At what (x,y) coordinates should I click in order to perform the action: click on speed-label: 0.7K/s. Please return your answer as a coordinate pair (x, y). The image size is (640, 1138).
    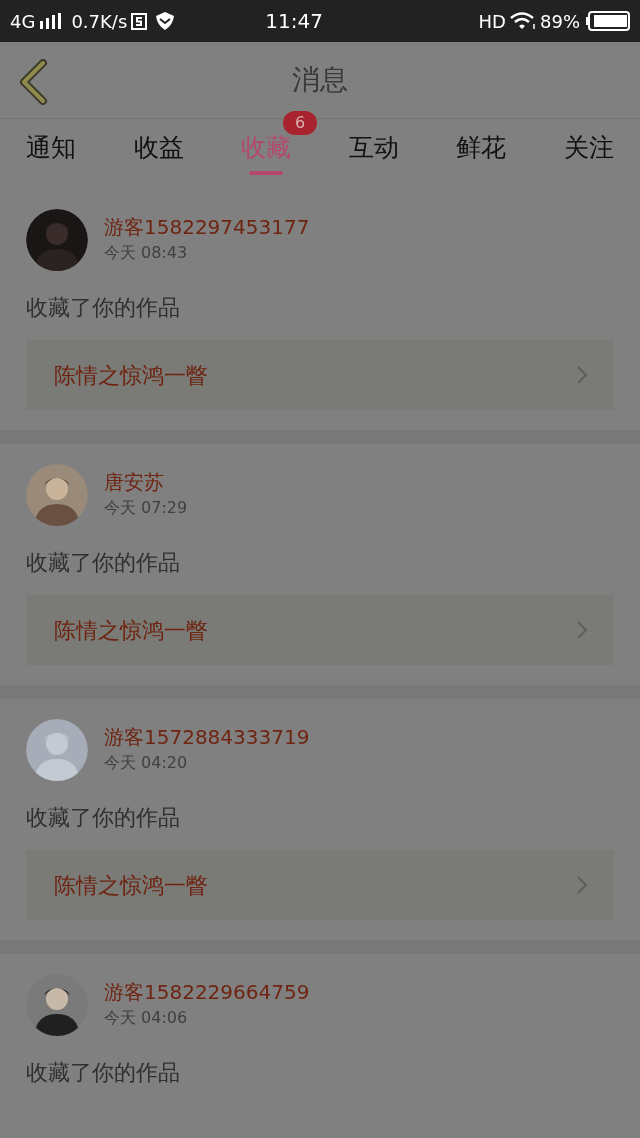
    Looking at the image, I should click on (99, 21).